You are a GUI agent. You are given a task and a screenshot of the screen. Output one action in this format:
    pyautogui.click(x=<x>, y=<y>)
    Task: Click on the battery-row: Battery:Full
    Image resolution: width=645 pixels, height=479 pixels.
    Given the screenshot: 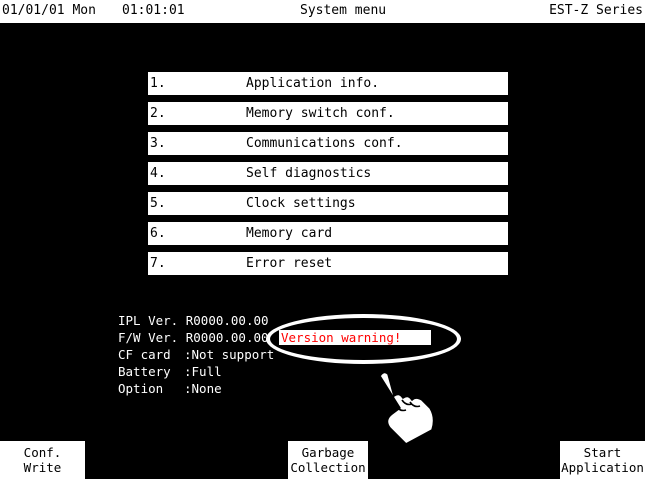 What is the action you would take?
    pyautogui.click(x=170, y=371)
    